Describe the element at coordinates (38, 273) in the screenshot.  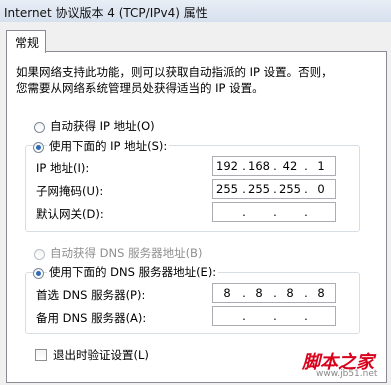
I see `manual-dns-radio` at that location.